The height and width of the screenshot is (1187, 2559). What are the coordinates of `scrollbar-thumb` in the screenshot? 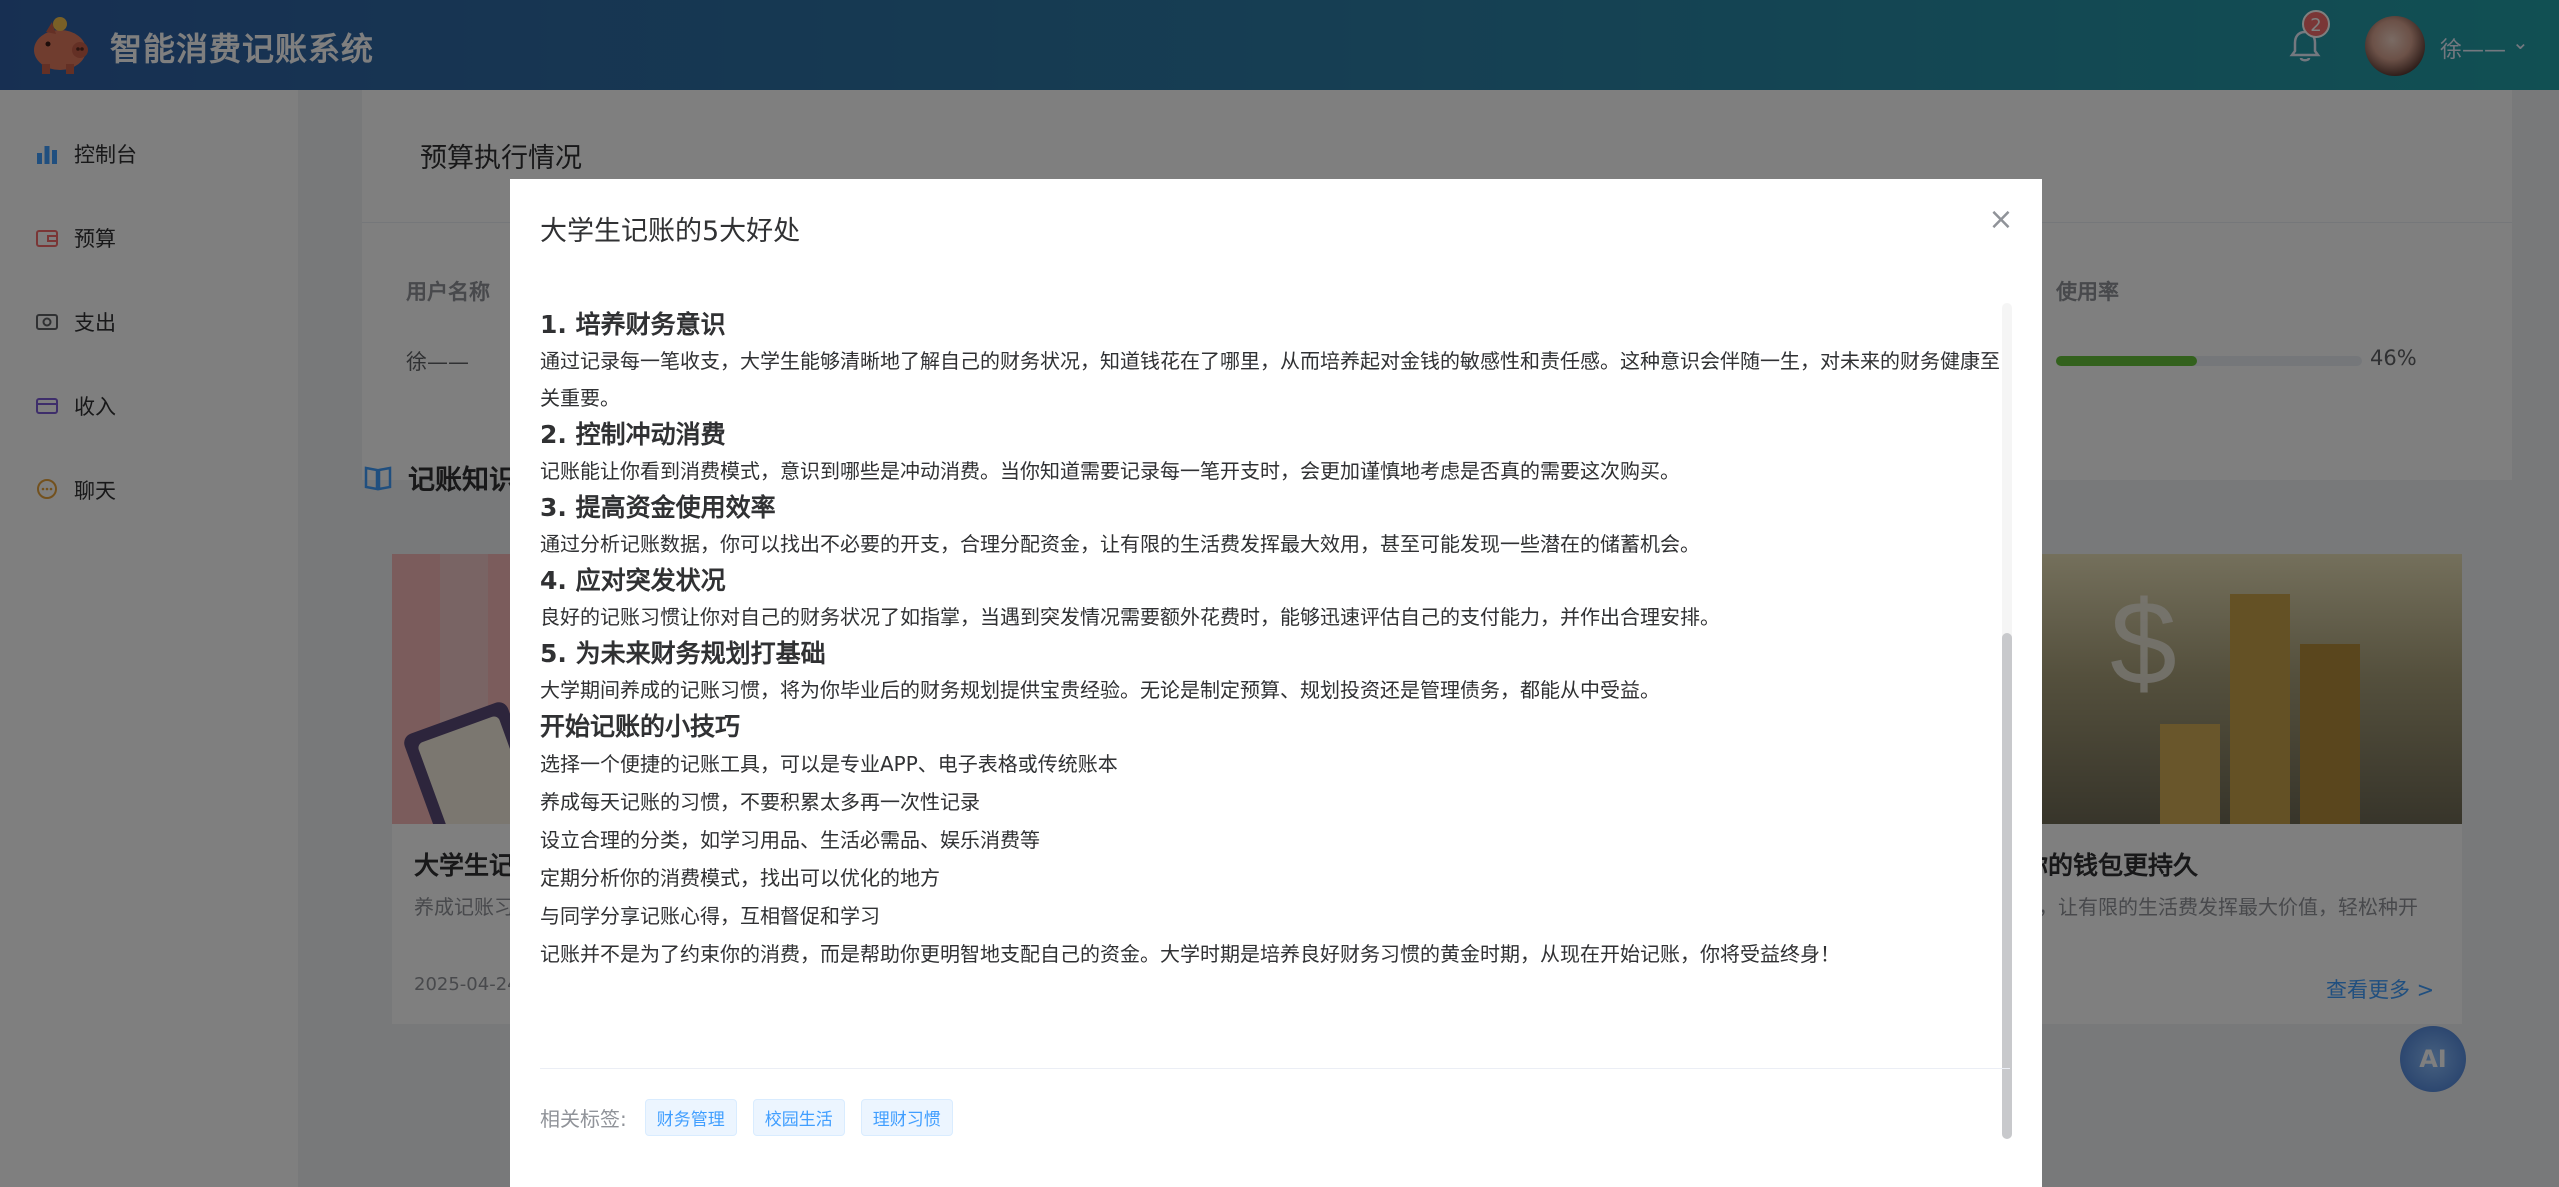 It's located at (2007, 886).